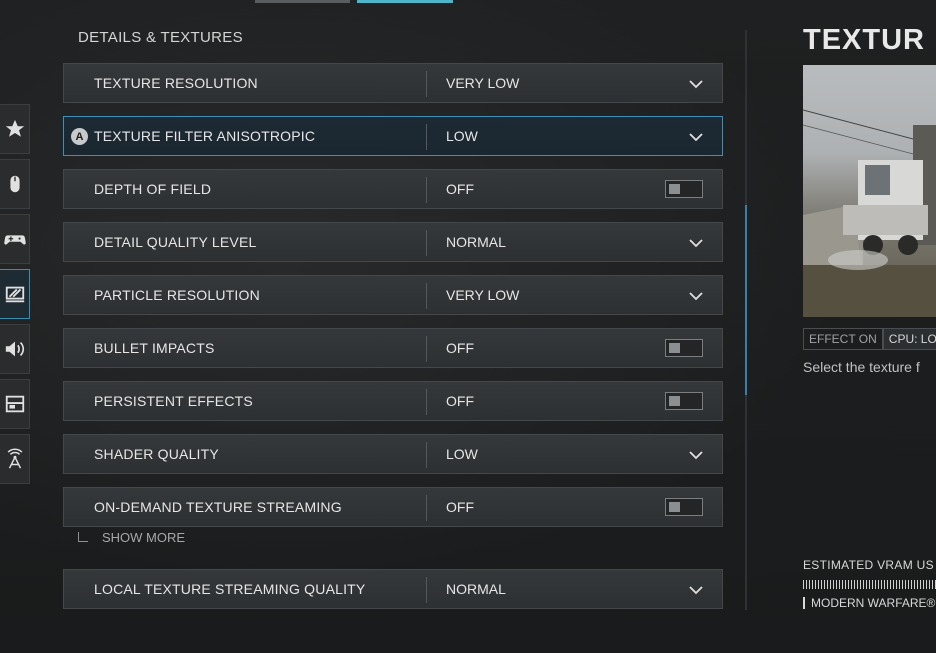 This screenshot has height=653, width=936. What do you see at coordinates (393, 507) in the screenshot?
I see `setting-row-on-demand-texture-streaming: ON-DEMAND TEXTURE STREAMING OFF` at bounding box center [393, 507].